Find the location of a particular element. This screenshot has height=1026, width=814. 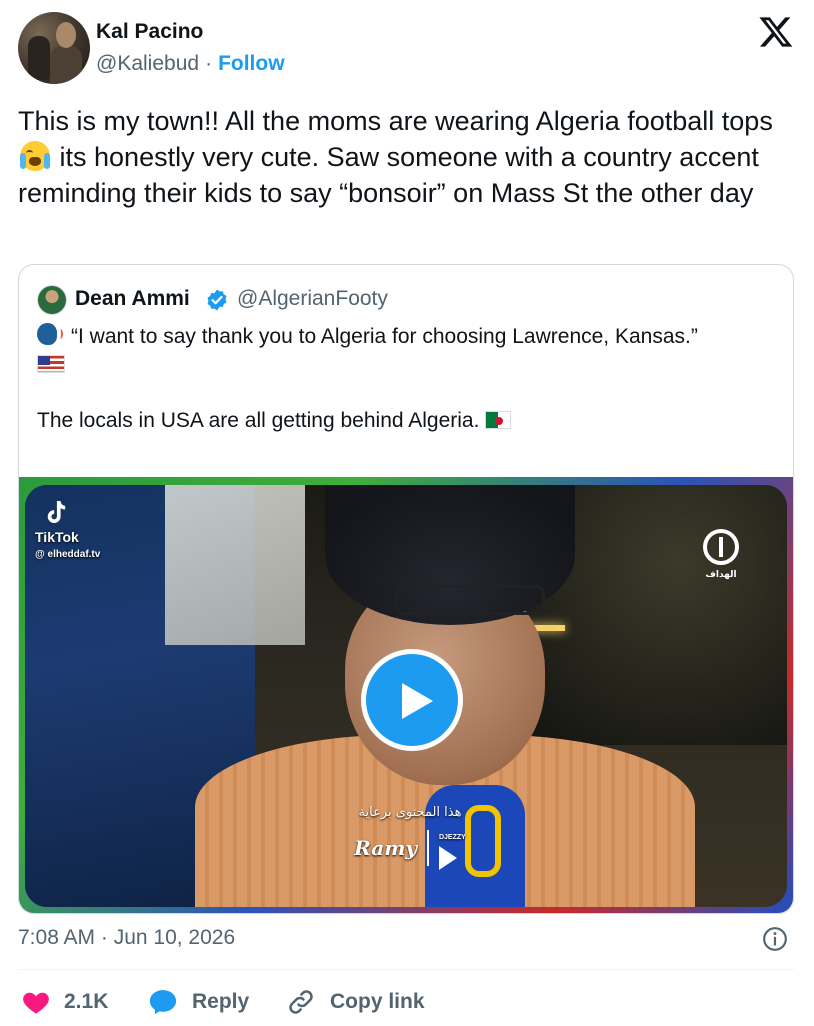

loudly-crying-face-icon is located at coordinates (35, 156).